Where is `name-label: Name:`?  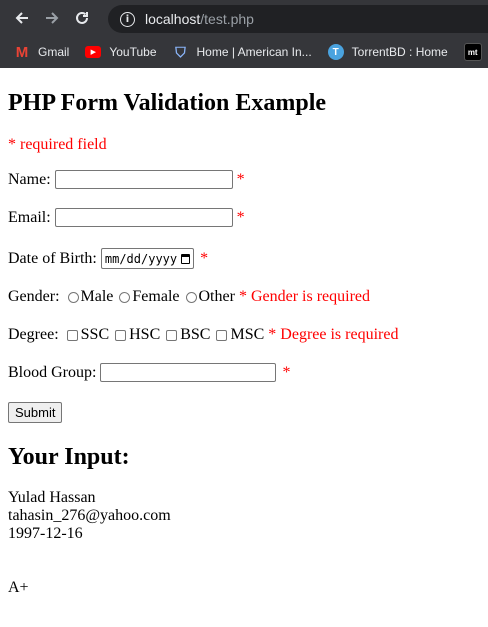 name-label: Name: is located at coordinates (29, 179).